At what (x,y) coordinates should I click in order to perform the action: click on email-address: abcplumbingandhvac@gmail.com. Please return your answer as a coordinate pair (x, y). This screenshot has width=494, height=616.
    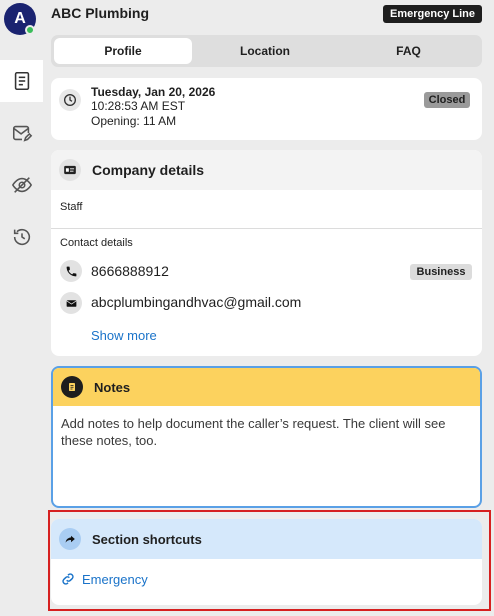
    Looking at the image, I should click on (196, 302).